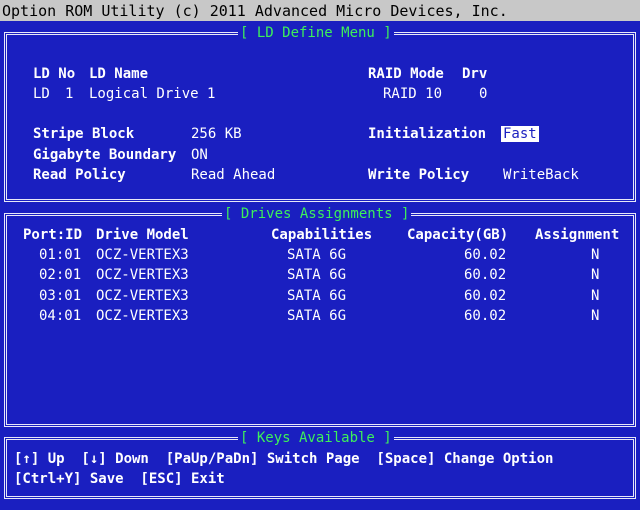 The width and height of the screenshot is (640, 510). What do you see at coordinates (60, 255) in the screenshot?
I see `port-id-cell: 01:01` at bounding box center [60, 255].